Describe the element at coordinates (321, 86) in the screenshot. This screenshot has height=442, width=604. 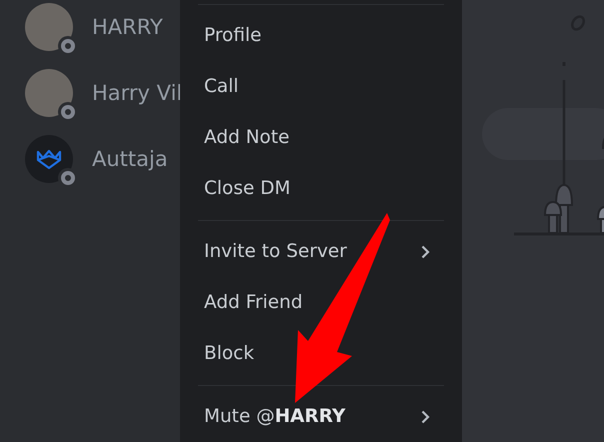
I see `menu-item: Call` at that location.